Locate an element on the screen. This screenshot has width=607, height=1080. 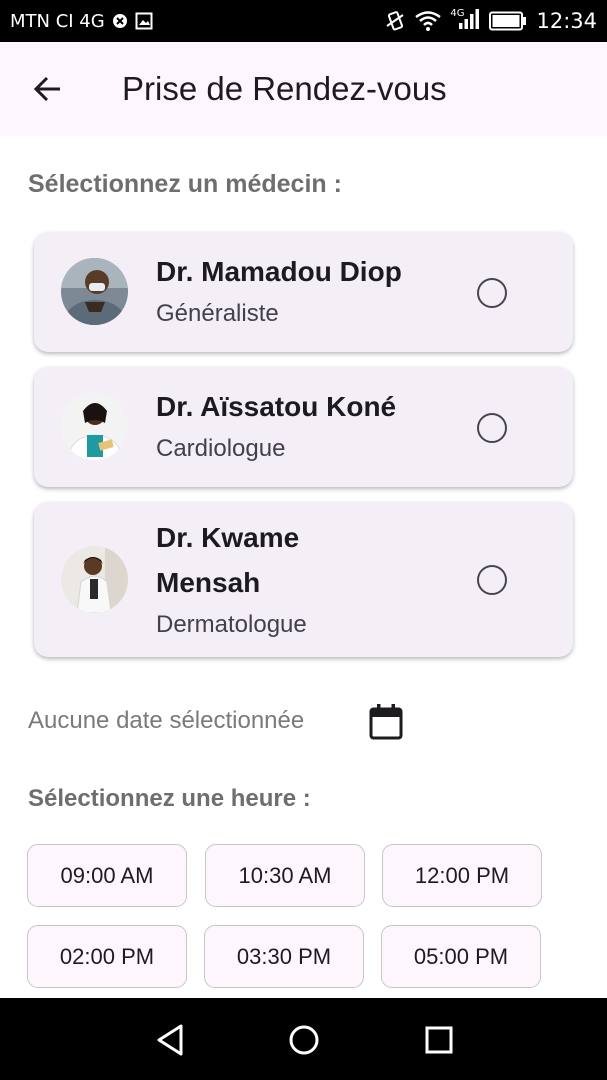
home-circle-icon is located at coordinates (304, 1040).